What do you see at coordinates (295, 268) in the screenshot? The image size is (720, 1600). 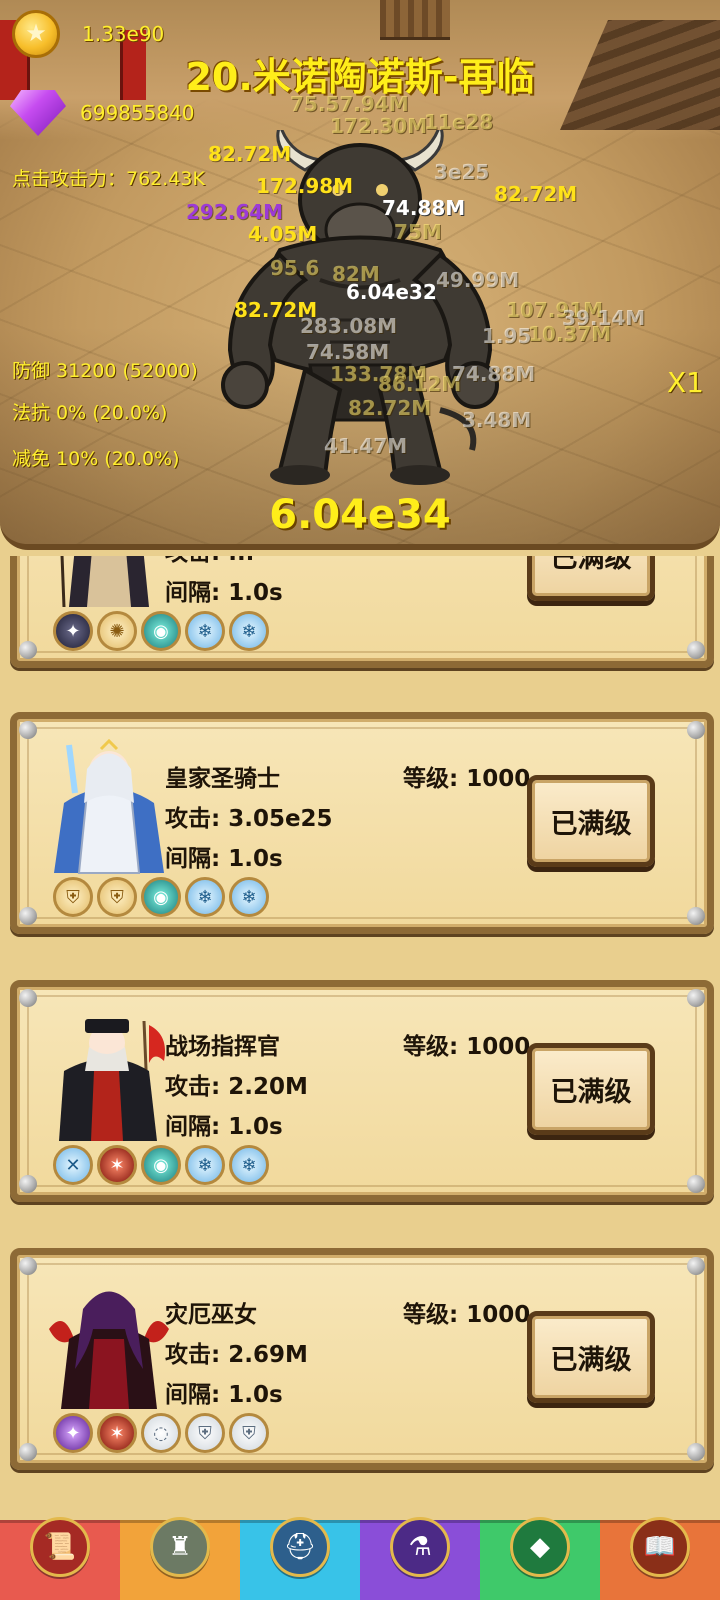 I see `damage-number: 95.6` at bounding box center [295, 268].